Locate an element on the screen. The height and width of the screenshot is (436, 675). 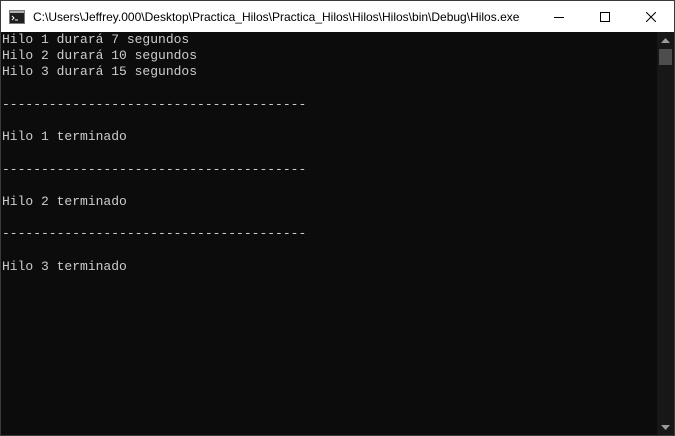
close-button is located at coordinates (651, 16).